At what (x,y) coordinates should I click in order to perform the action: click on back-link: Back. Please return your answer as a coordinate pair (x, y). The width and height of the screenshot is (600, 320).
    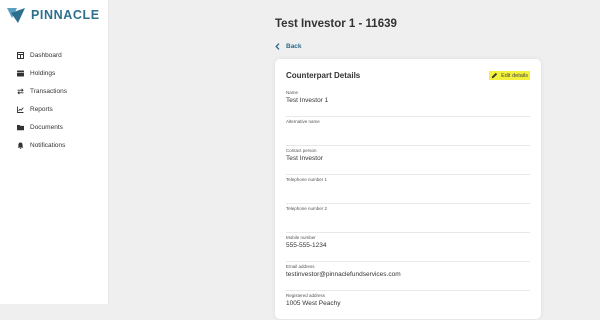
    Looking at the image, I should click on (288, 46).